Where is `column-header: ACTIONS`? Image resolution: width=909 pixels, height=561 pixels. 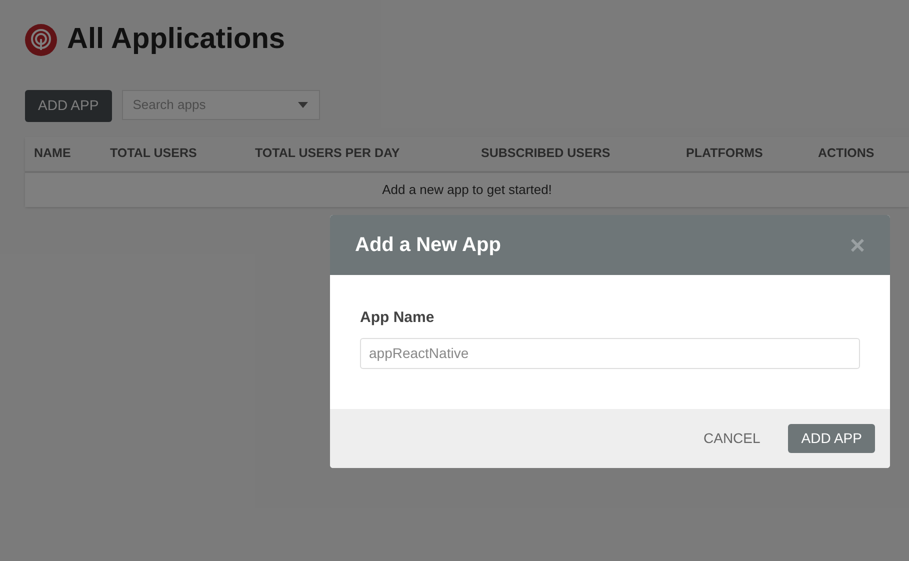
column-header: ACTIONS is located at coordinates (846, 153).